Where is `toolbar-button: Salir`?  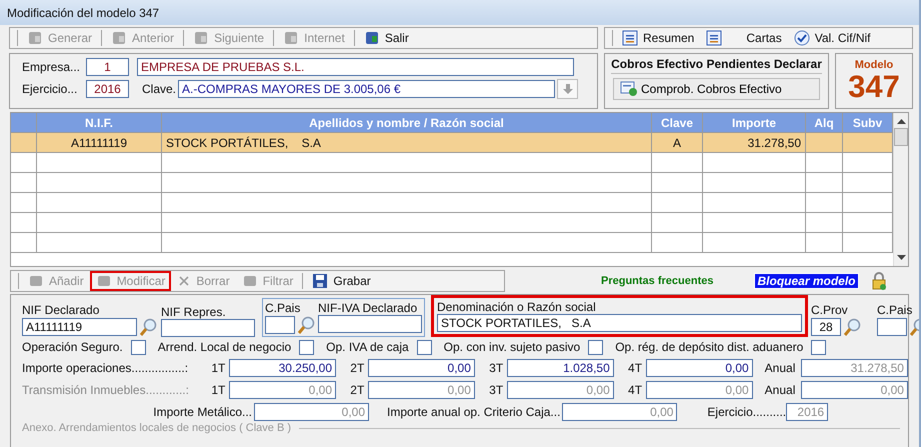 toolbar-button: Salir is located at coordinates (386, 38).